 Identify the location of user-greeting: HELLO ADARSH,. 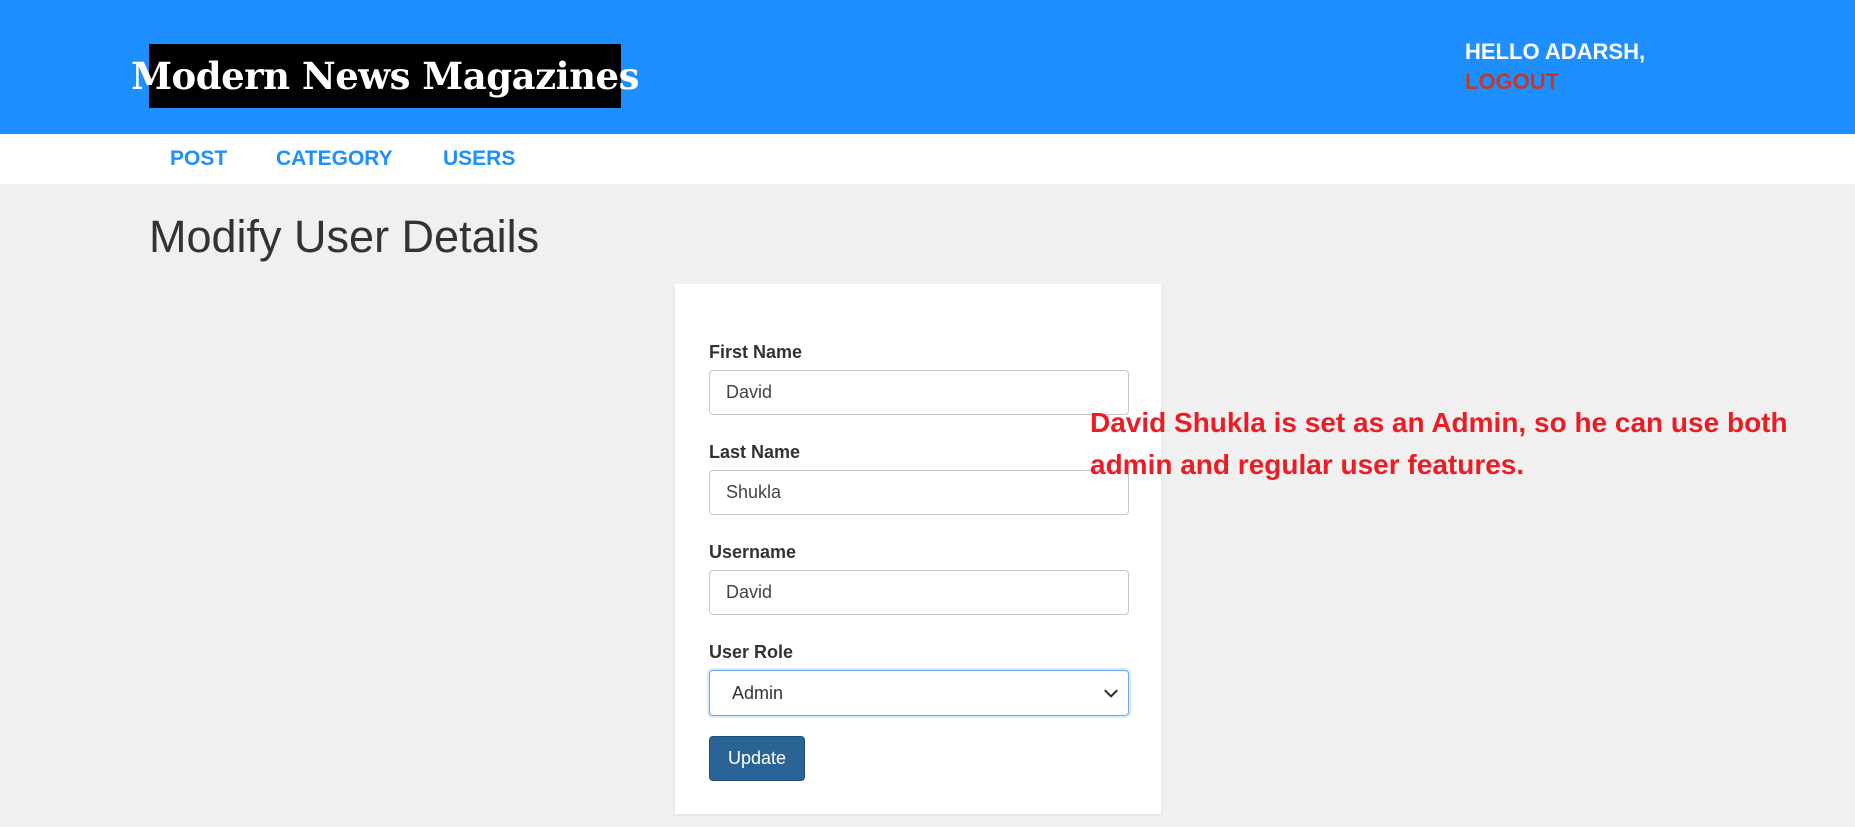
(1555, 51).